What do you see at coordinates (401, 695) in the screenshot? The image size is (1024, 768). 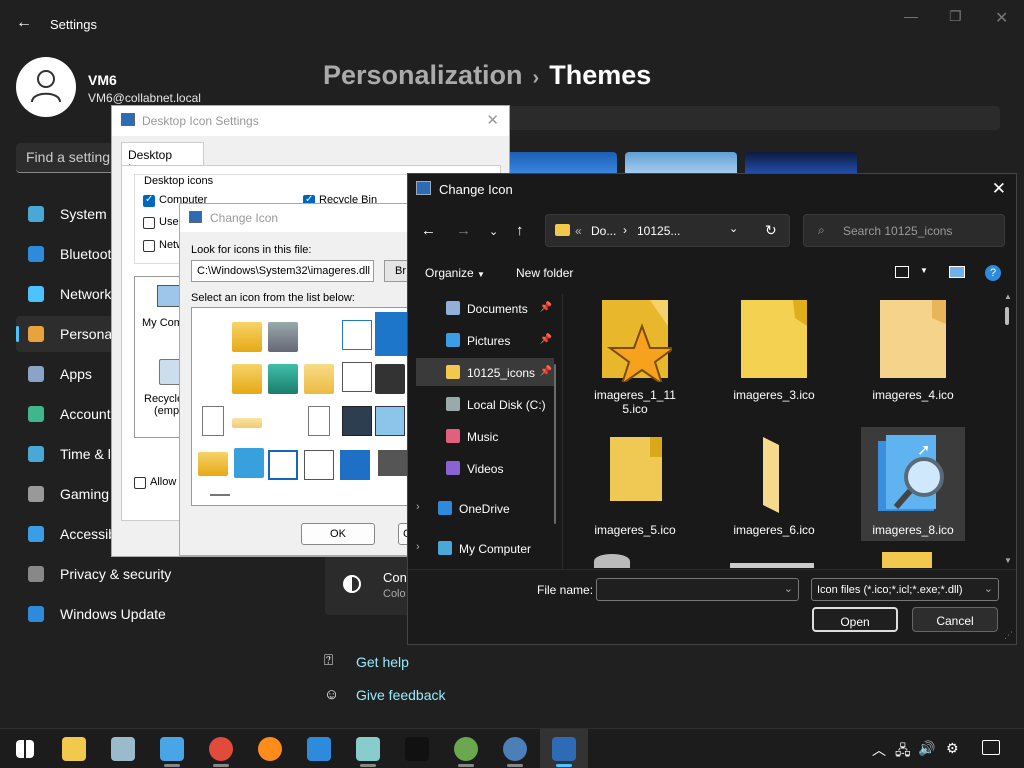 I see `give-feedback-link: Give feedback` at bounding box center [401, 695].